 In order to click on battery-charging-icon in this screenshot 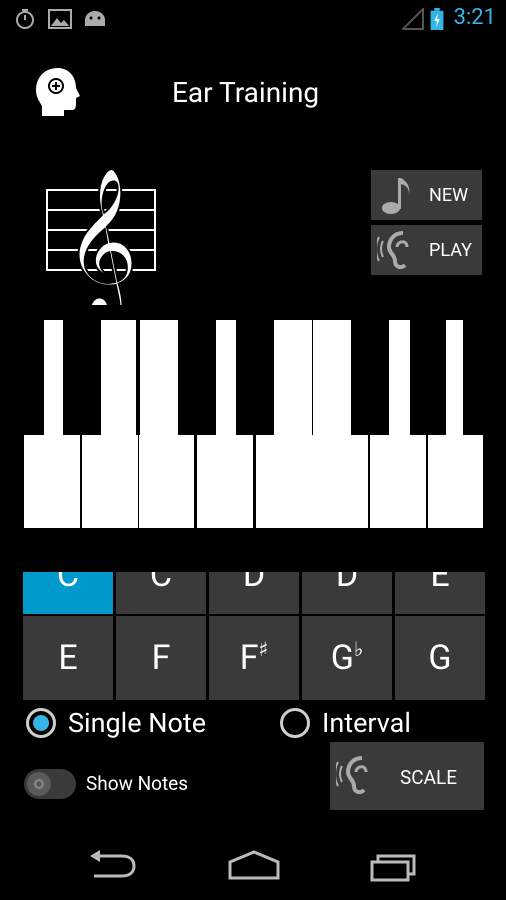, I will do `click(437, 19)`.